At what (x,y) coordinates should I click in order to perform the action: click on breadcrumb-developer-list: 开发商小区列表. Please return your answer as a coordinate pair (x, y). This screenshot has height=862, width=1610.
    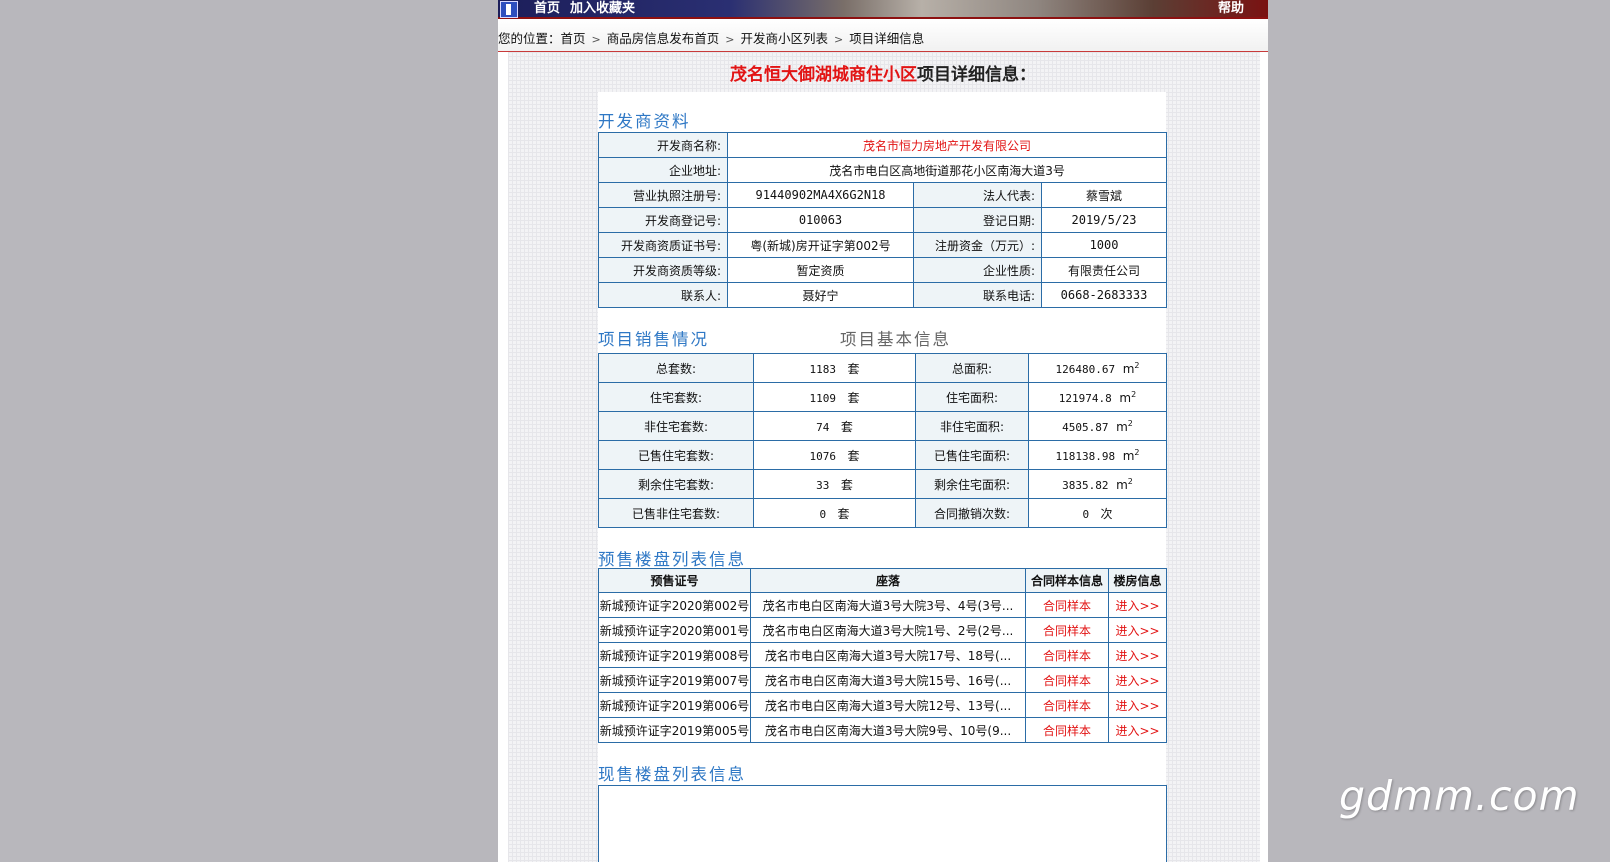
    Looking at the image, I should click on (784, 38).